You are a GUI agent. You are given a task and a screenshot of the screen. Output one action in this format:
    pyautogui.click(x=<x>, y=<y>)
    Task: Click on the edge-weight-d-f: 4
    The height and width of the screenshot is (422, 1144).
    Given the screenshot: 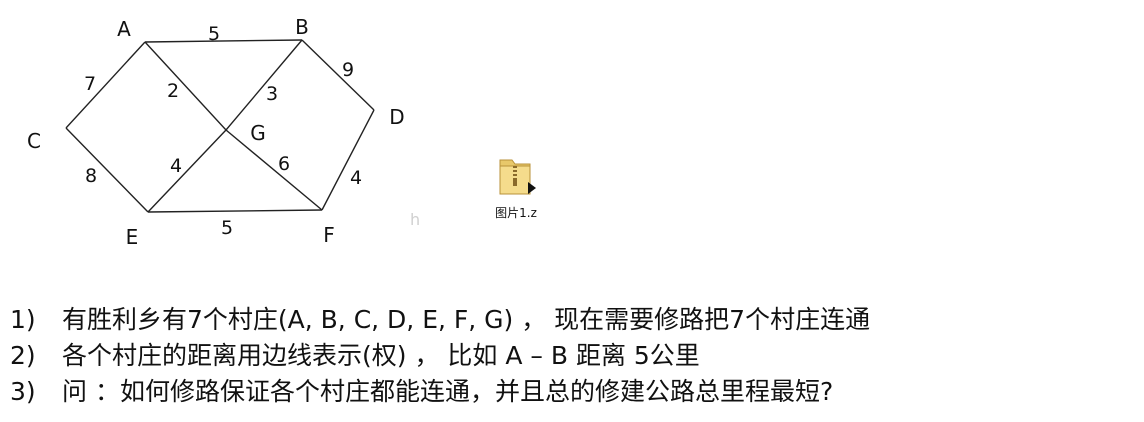 What is the action you would take?
    pyautogui.click(x=356, y=178)
    